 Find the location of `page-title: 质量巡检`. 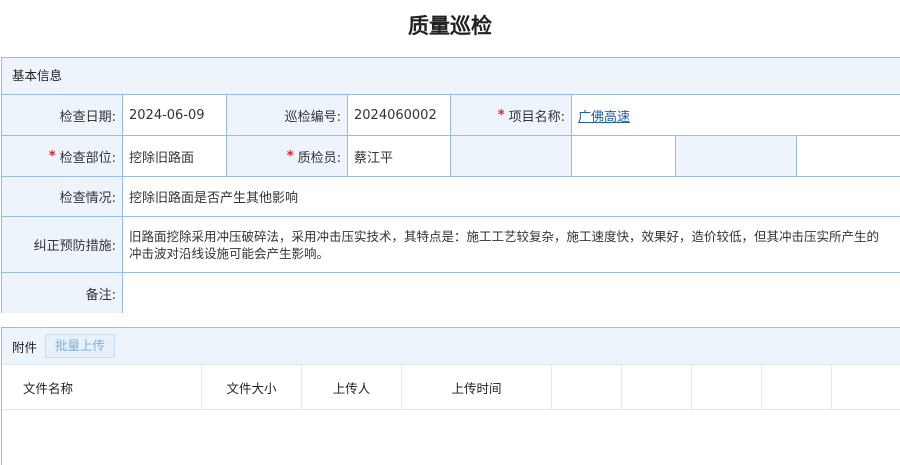

page-title: 质量巡检 is located at coordinates (450, 26).